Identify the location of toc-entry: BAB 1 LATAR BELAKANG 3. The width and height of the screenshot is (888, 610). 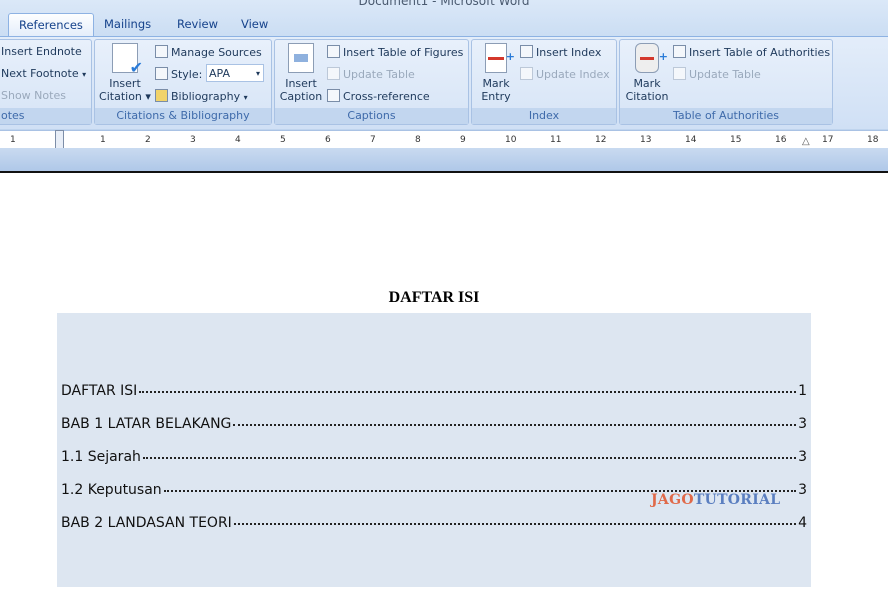
(434, 424).